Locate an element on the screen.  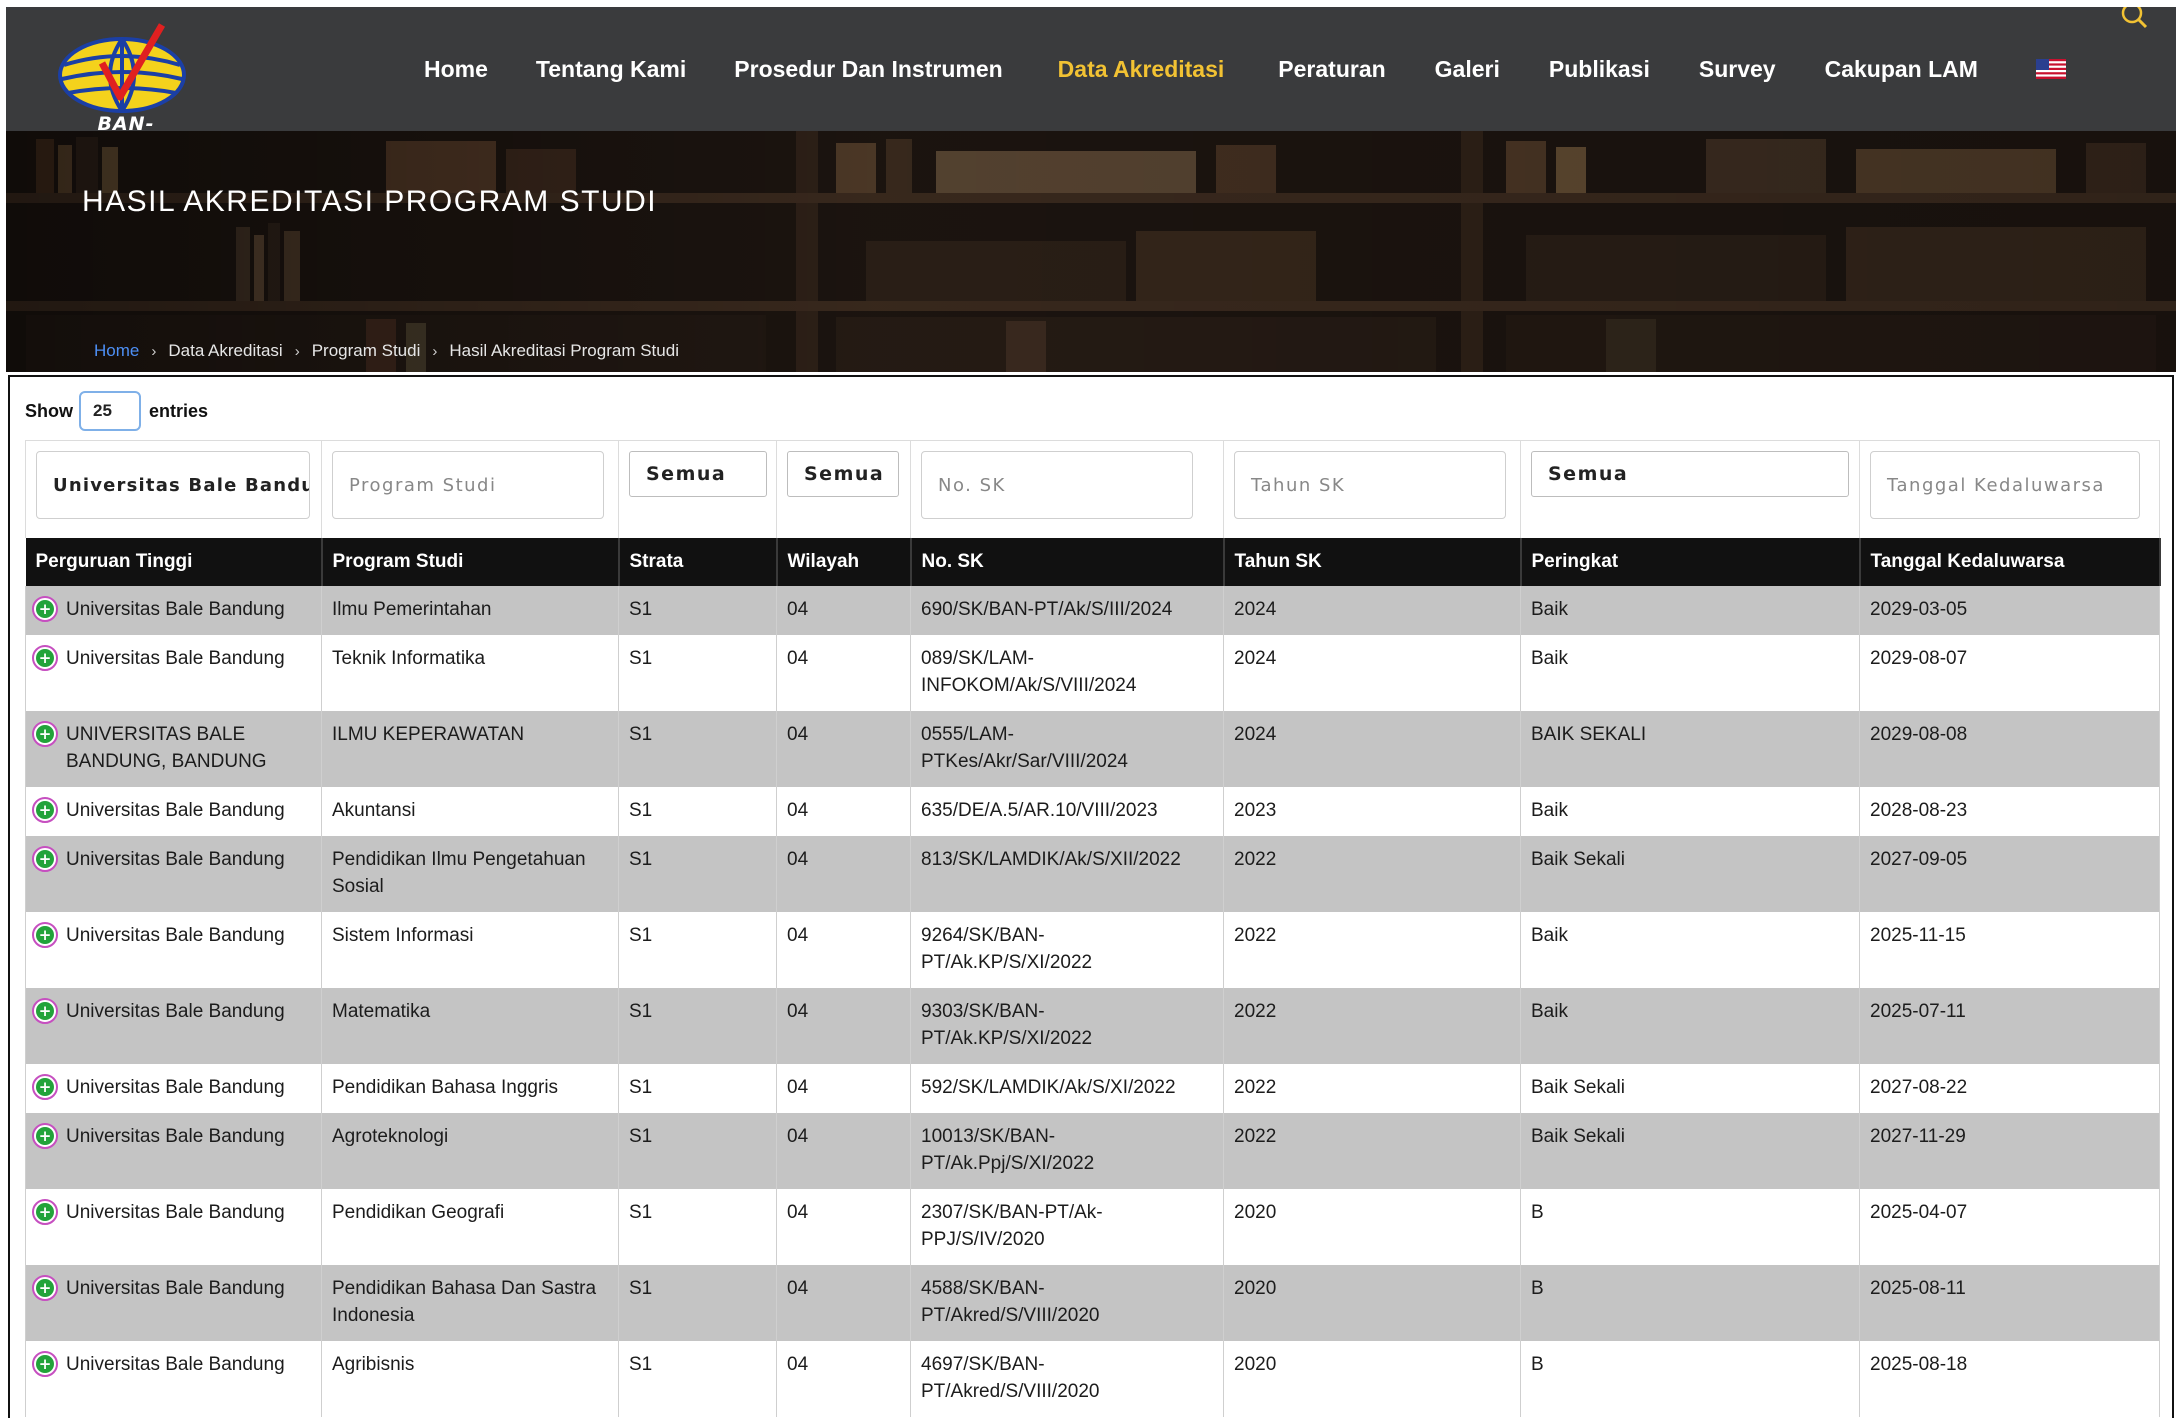
filter-perguruan-tinggi-input: Universitas Bale Bandung is located at coordinates (173, 485).